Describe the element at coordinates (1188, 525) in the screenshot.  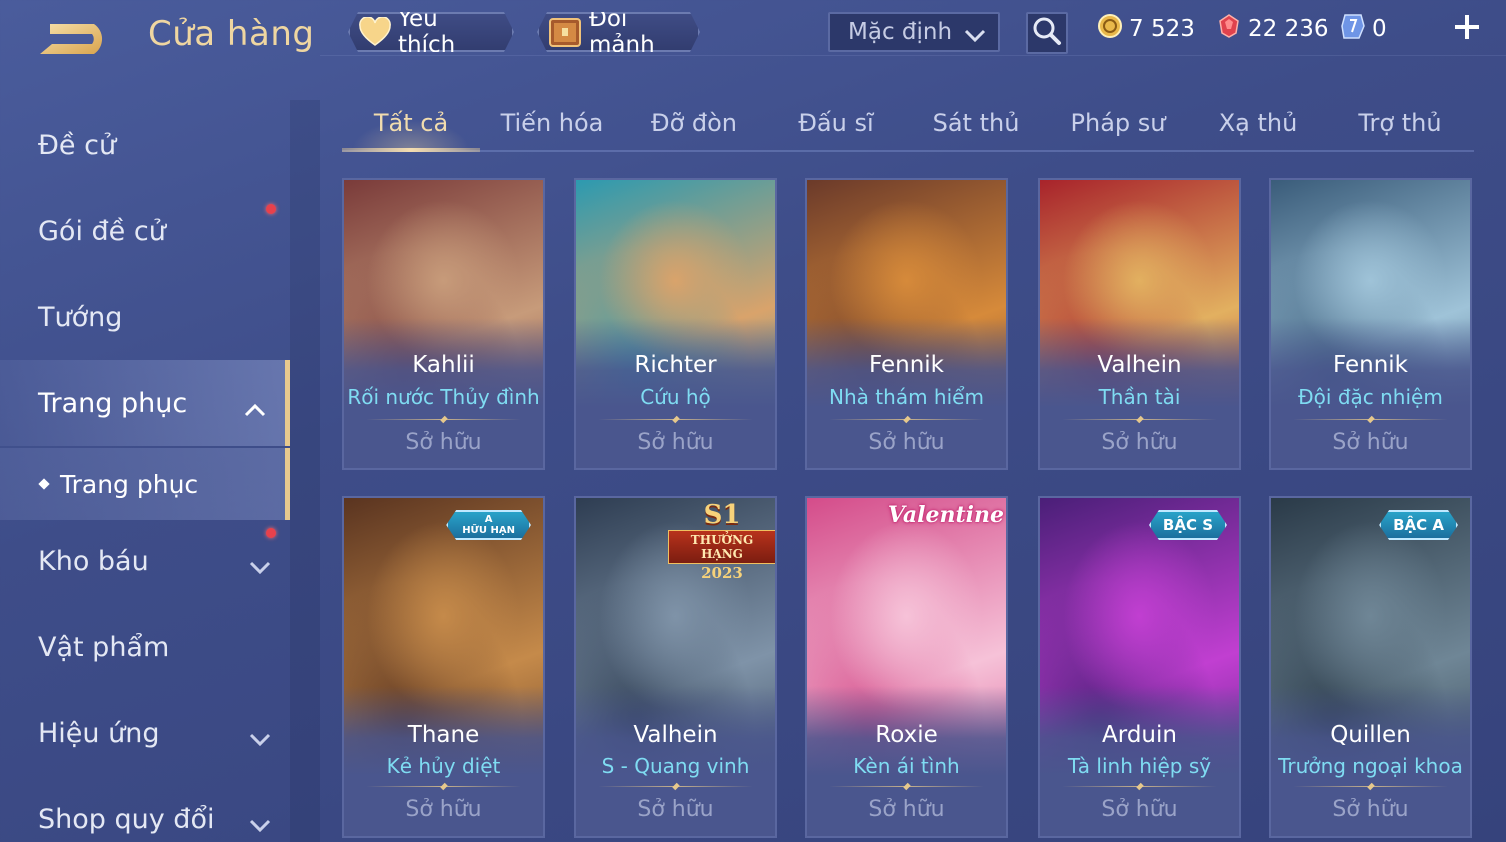
I see `grade-badge: BẬC S` at that location.